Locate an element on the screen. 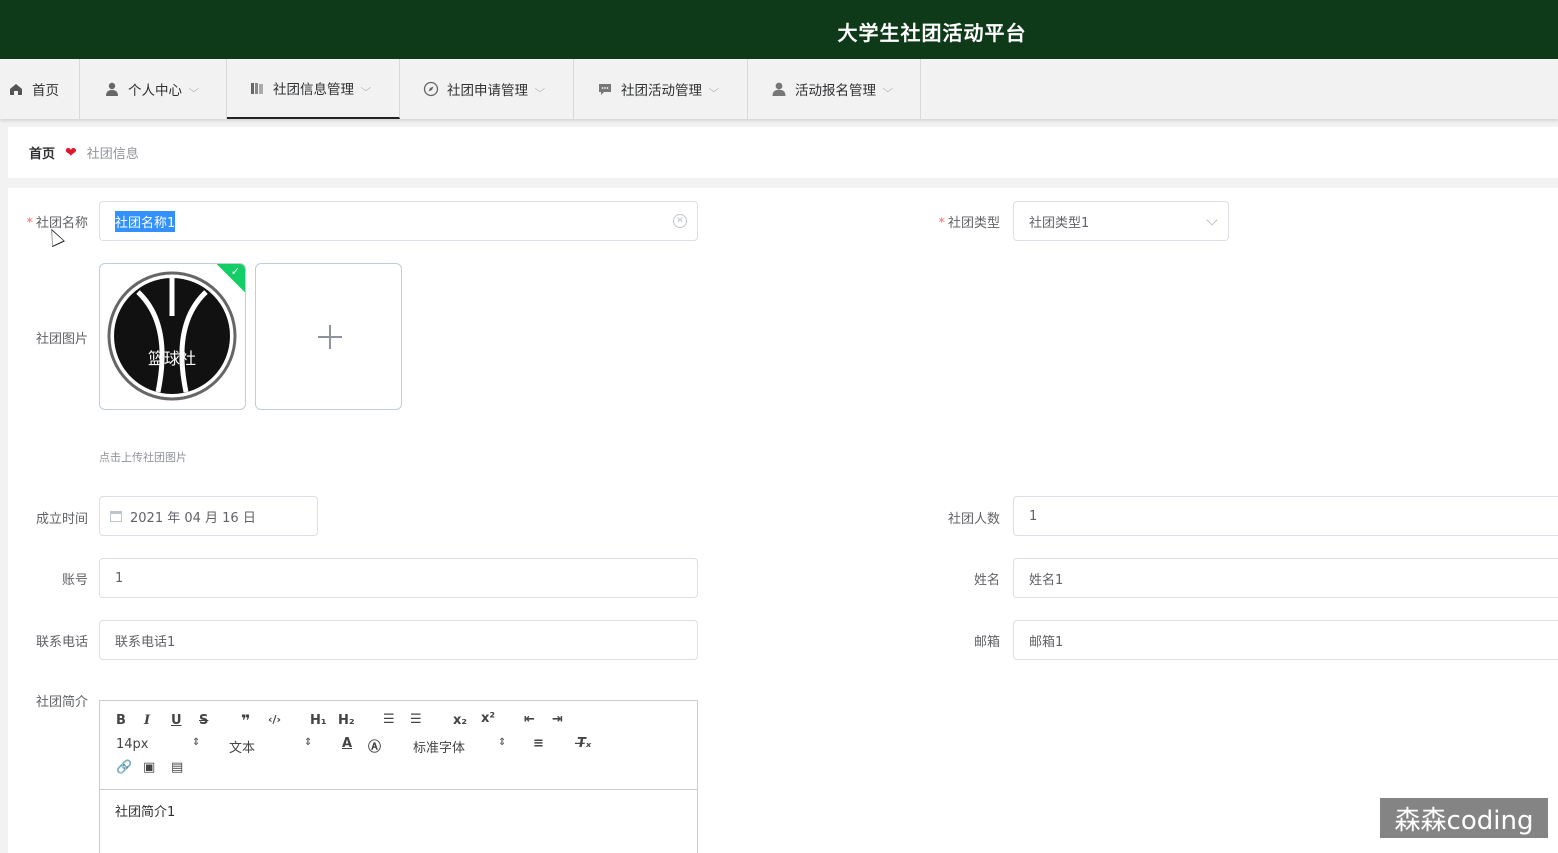 The image size is (1558, 853). home-icon is located at coordinates (16, 89).